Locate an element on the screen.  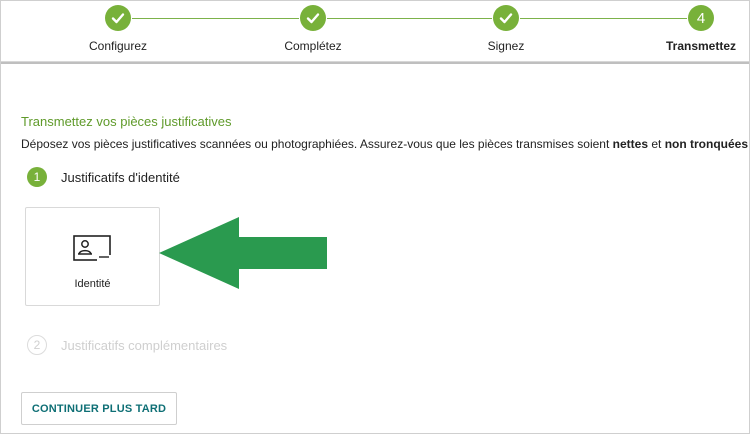
step-configurez: Configurez is located at coordinates (118, 29).